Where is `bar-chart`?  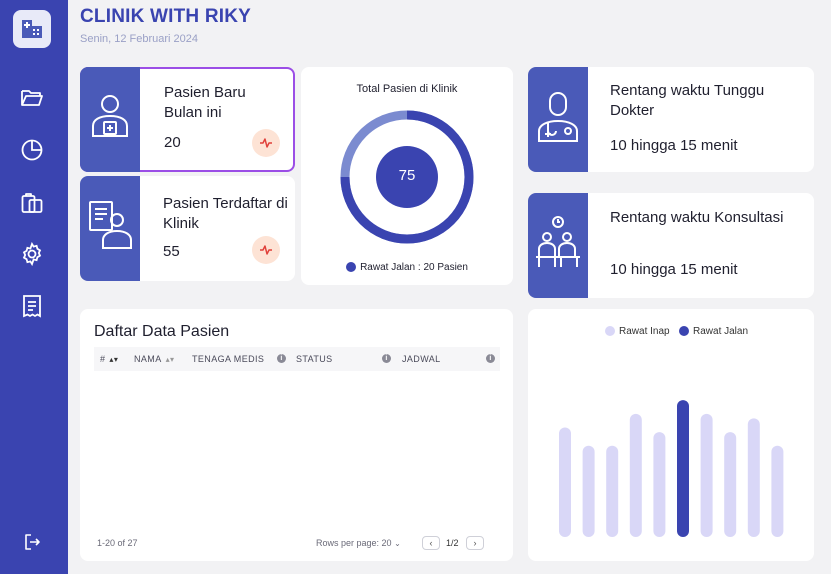
bar-chart is located at coordinates (671, 468).